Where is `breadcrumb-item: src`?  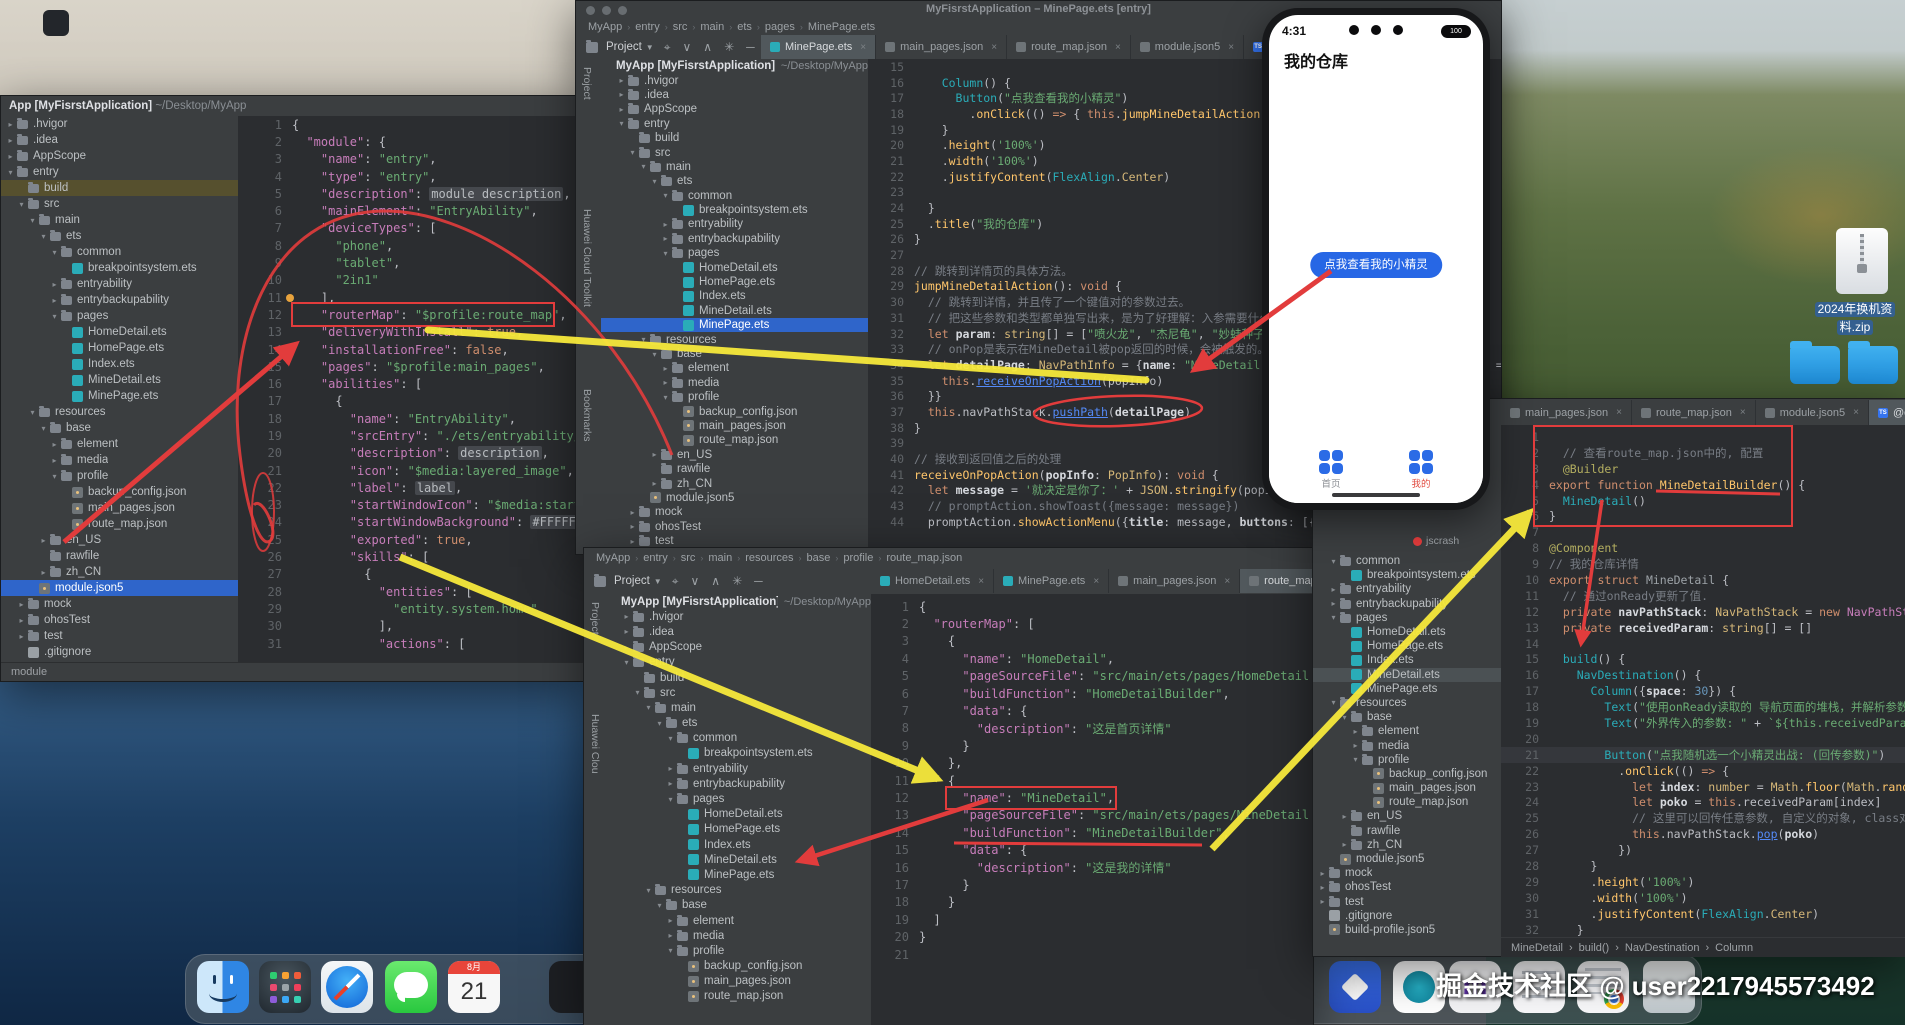 breadcrumb-item: src is located at coordinates (680, 27).